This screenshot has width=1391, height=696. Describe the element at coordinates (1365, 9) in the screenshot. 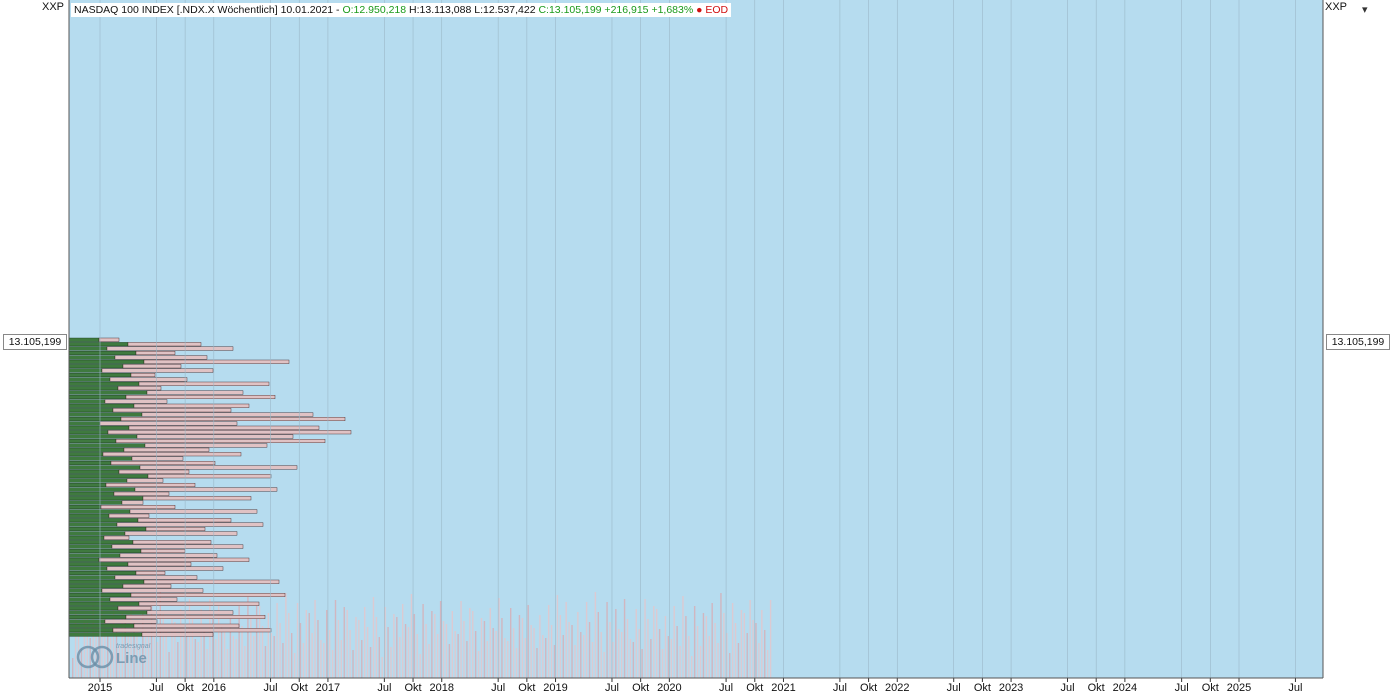

I see `expand-arrow-icon: ▾` at that location.